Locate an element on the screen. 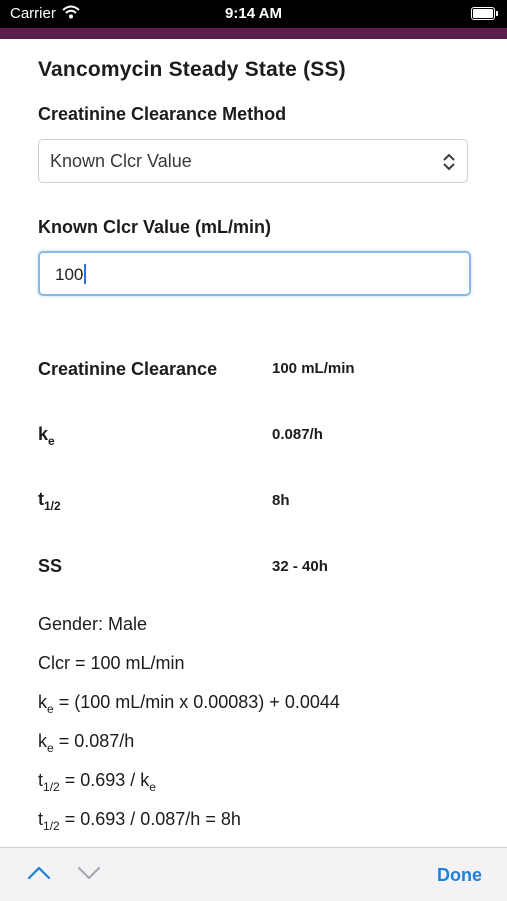 The height and width of the screenshot is (901, 507). chevron-up-icon is located at coordinates (39, 873).